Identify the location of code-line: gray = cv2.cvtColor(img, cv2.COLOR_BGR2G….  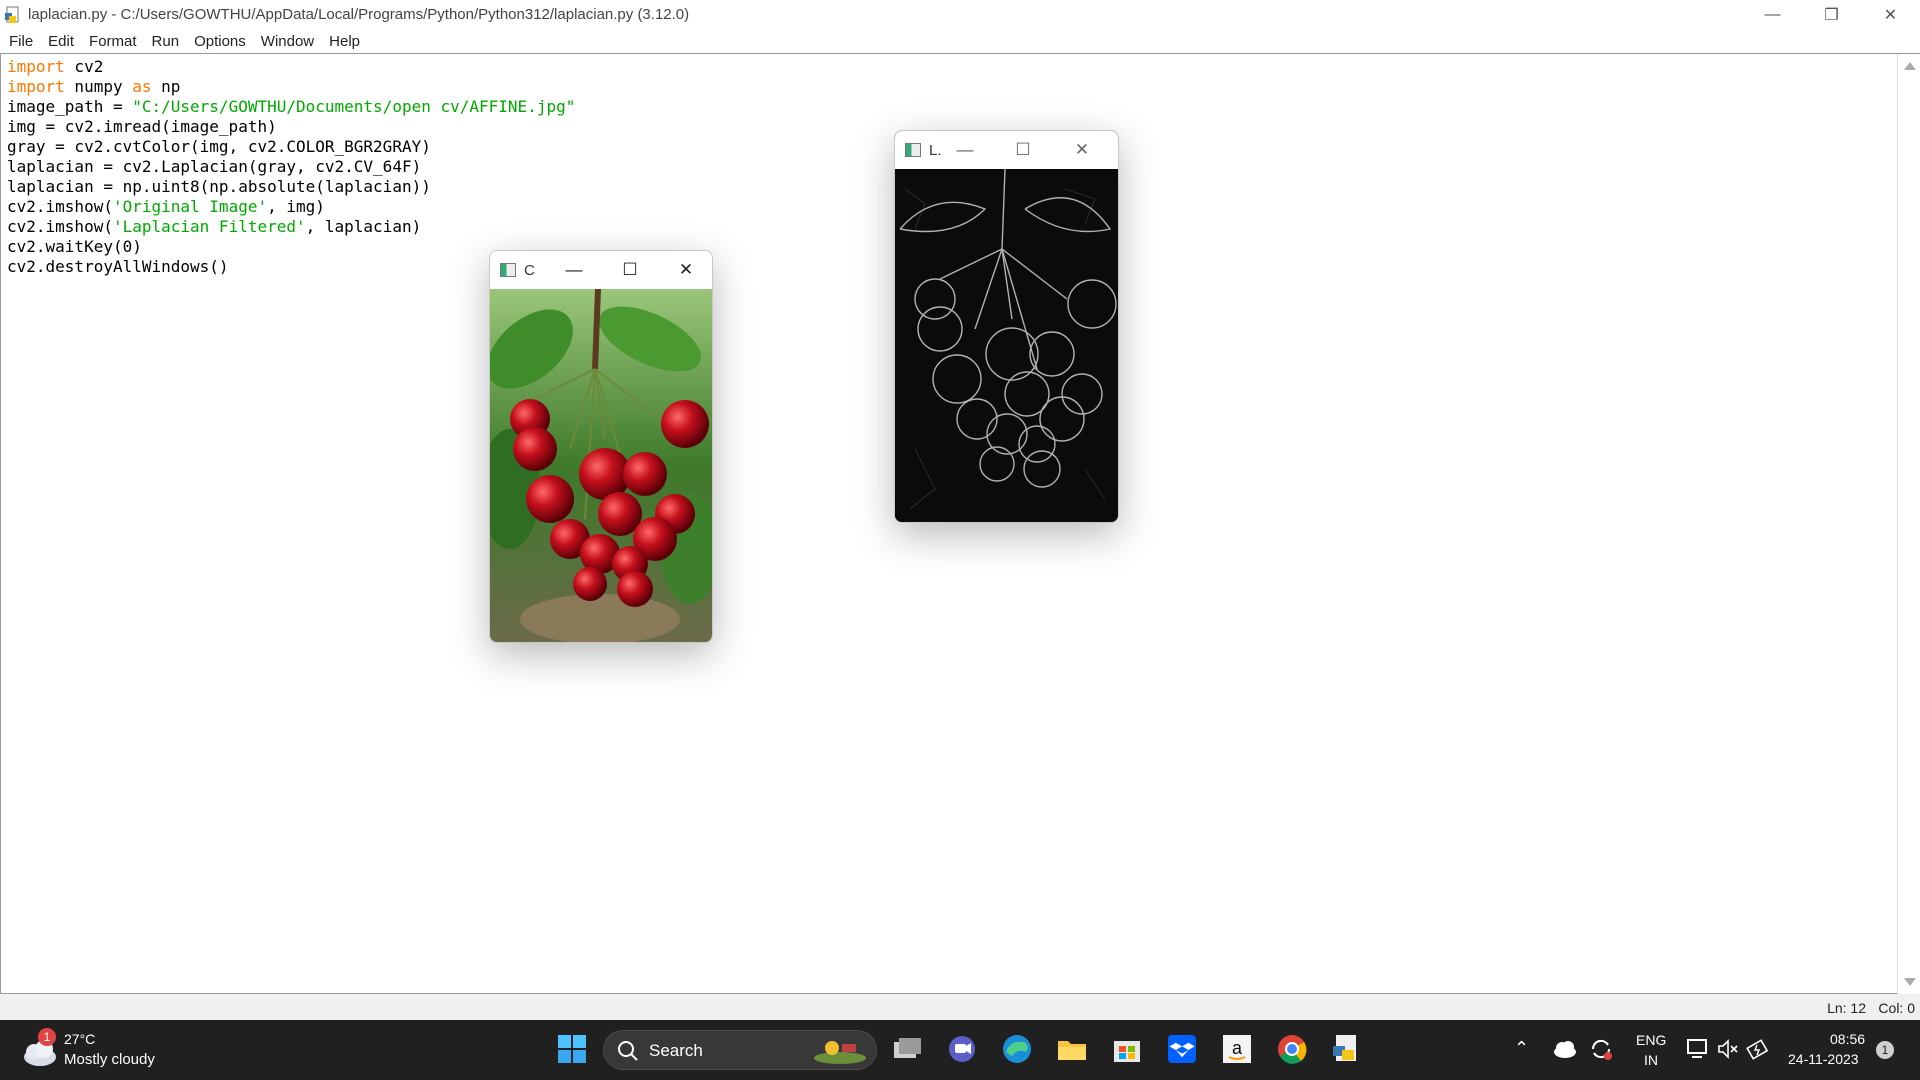
(219, 146).